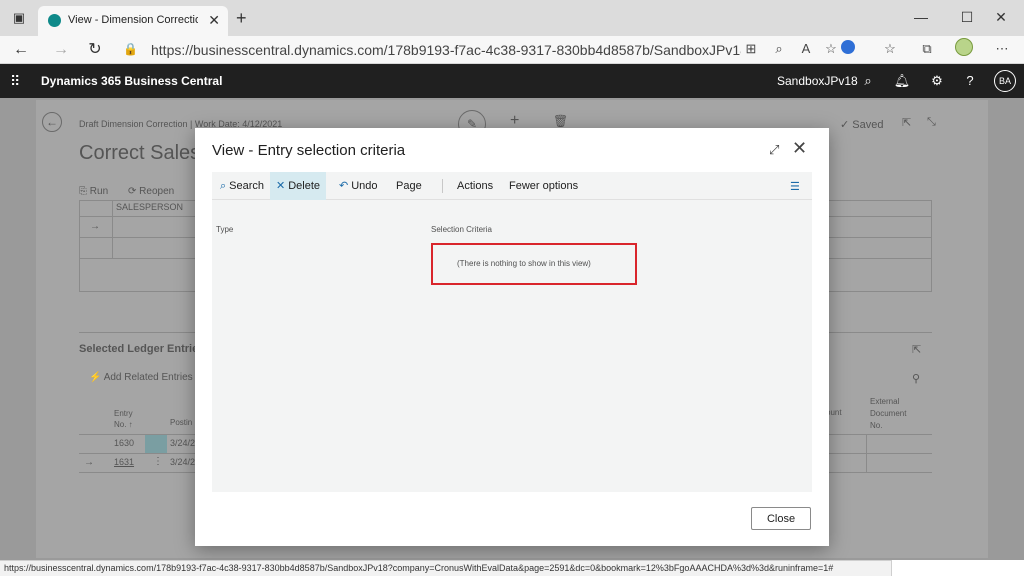 The image size is (1024, 576). Describe the element at coordinates (795, 186) in the screenshot. I see `list-view-icon: ☰` at that location.